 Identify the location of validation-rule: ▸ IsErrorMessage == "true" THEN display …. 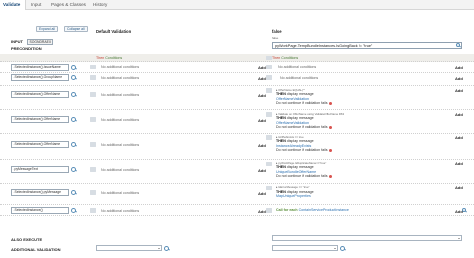
(295, 192).